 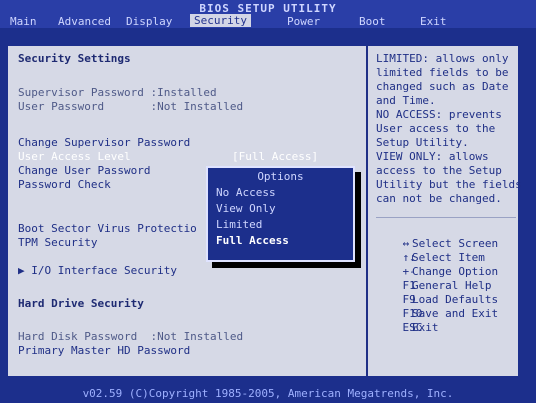 I want to click on help-line-1: LIMITED: allows only, so click(x=442, y=58).